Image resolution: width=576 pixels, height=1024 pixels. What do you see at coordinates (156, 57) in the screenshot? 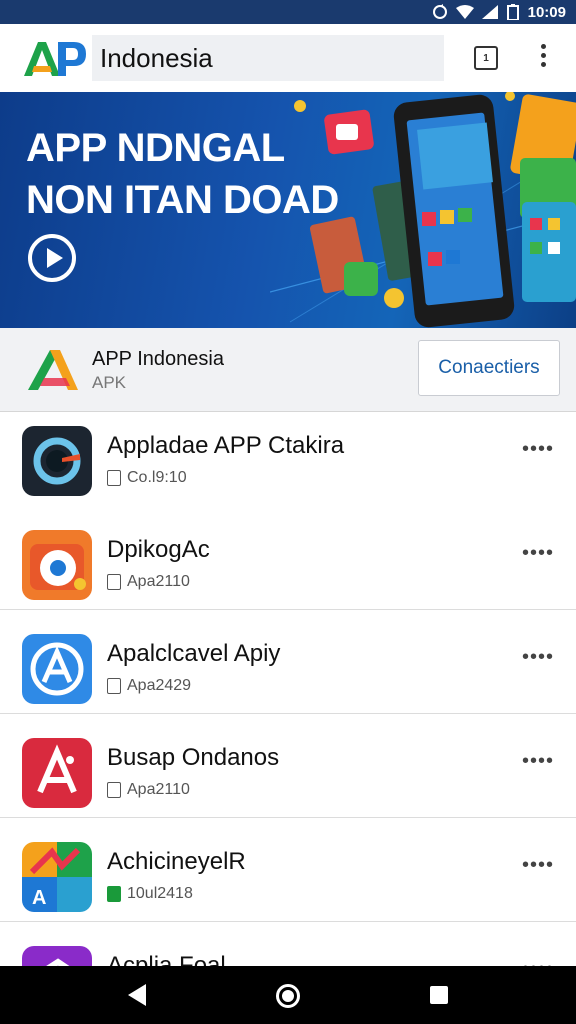
I see `search-value: Indonesia` at bounding box center [156, 57].